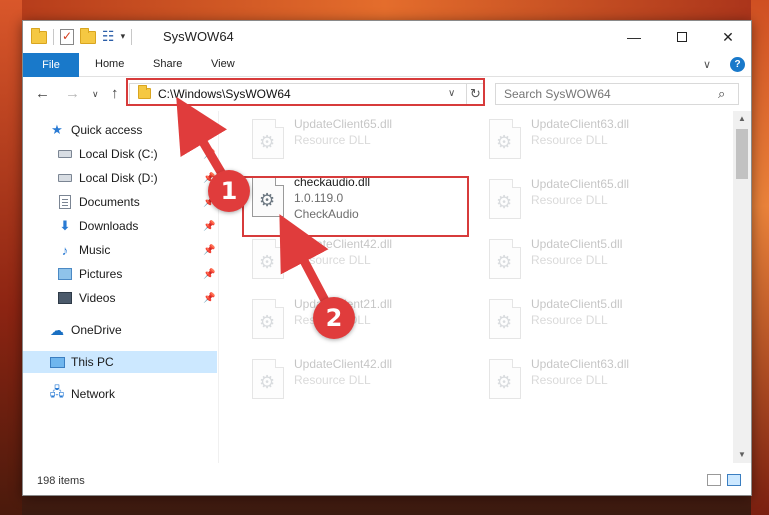 Image resolution: width=769 pixels, height=515 pixels. Describe the element at coordinates (108, 36) in the screenshot. I see `customize-view-icon: ☷` at that location.